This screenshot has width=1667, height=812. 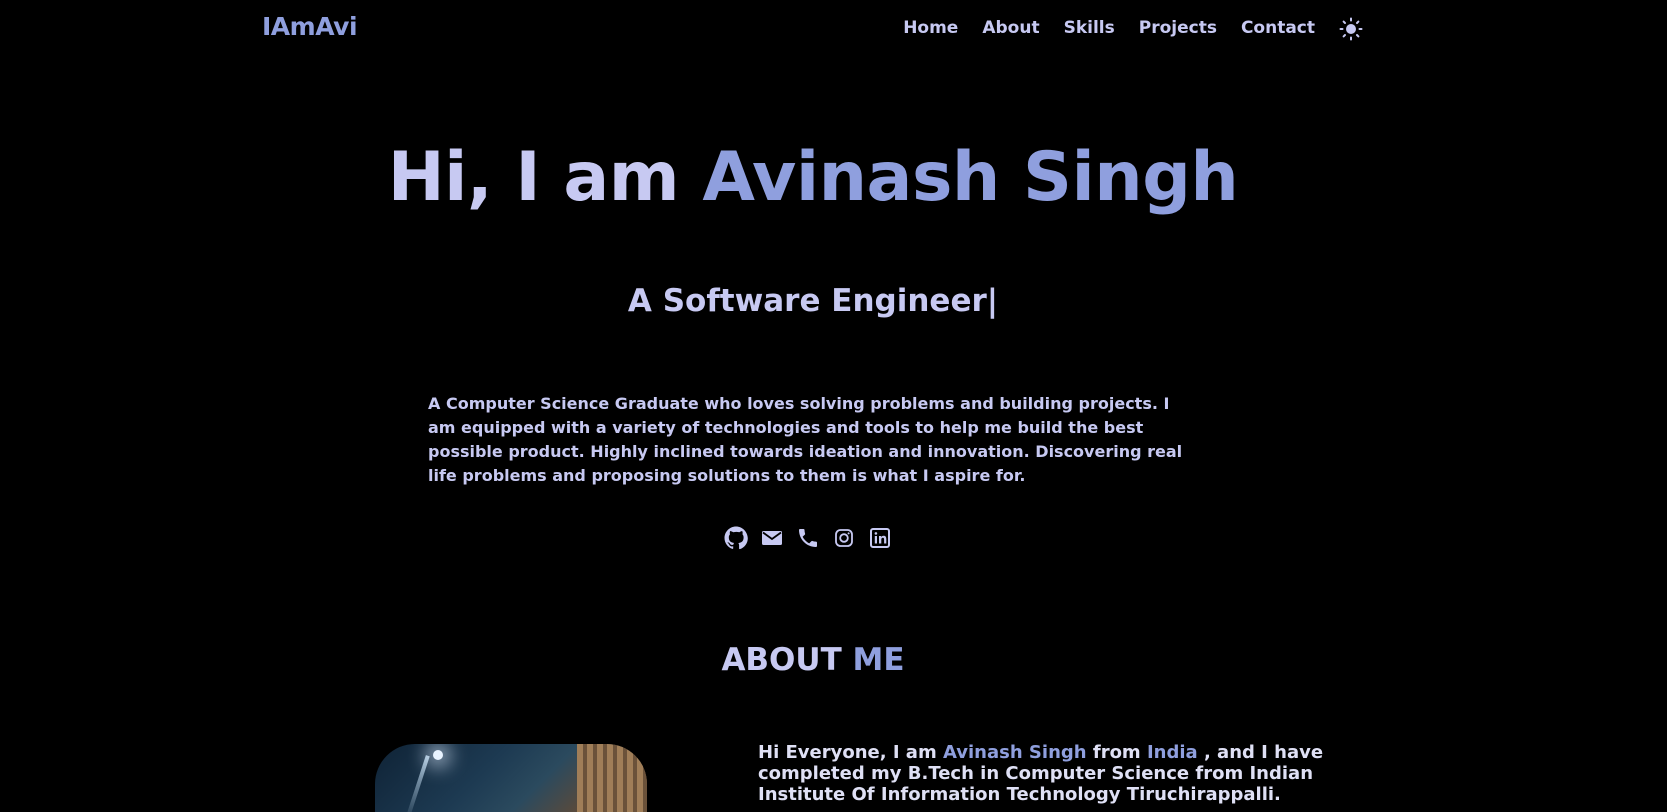 What do you see at coordinates (807, 301) in the screenshot?
I see `typed-role: A Software Engineer` at bounding box center [807, 301].